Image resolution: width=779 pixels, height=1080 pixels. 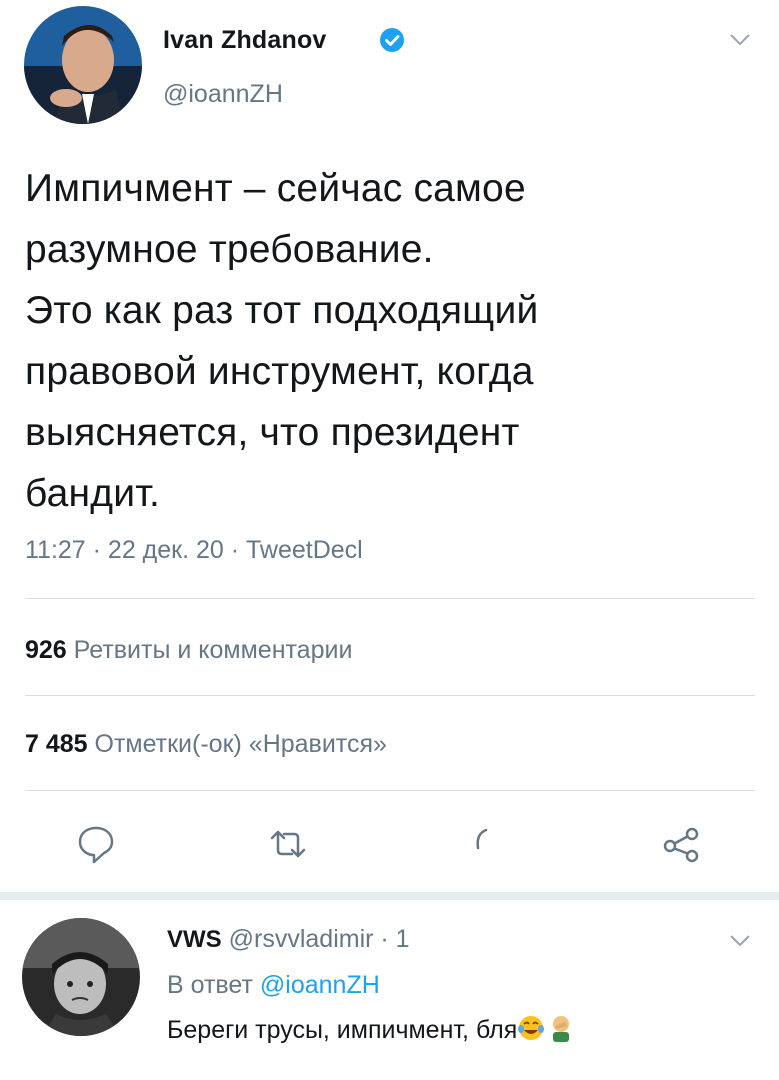 What do you see at coordinates (83, 65) in the screenshot?
I see `author-avatar` at bounding box center [83, 65].